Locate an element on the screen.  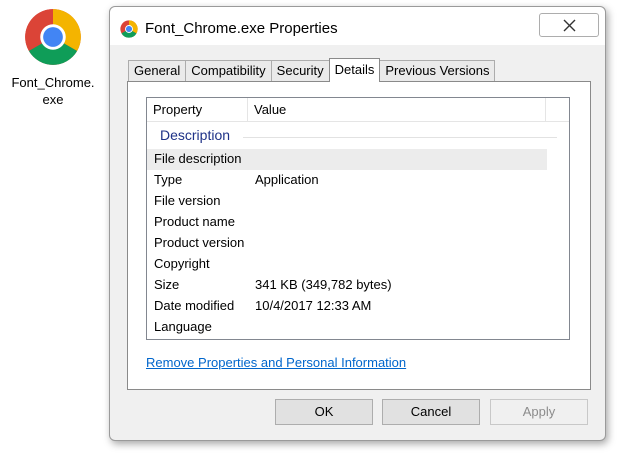
table-row: Date modified 10/4/2017 12:33 AM is located at coordinates (347, 306).